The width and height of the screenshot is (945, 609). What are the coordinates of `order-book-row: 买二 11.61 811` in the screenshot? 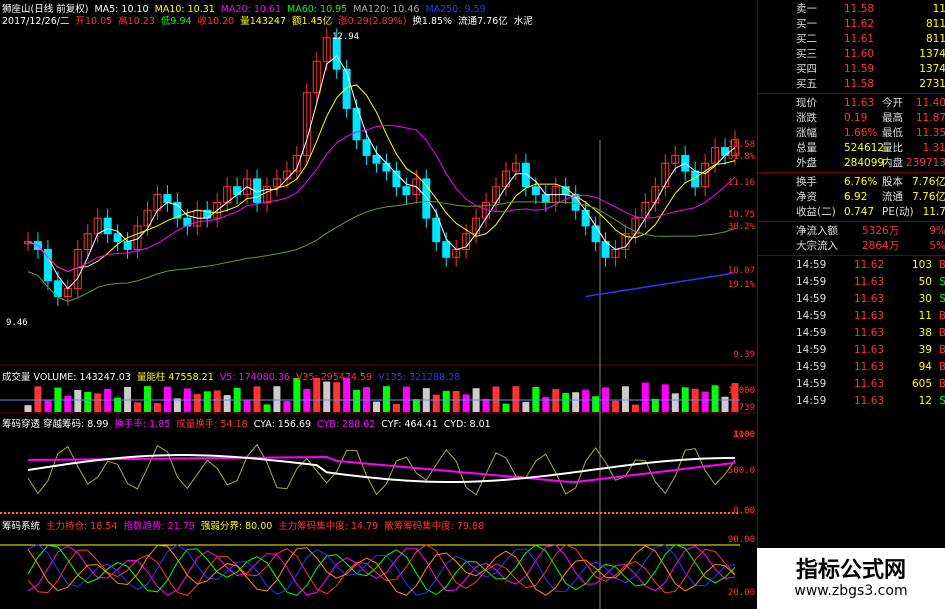 It's located at (851, 39).